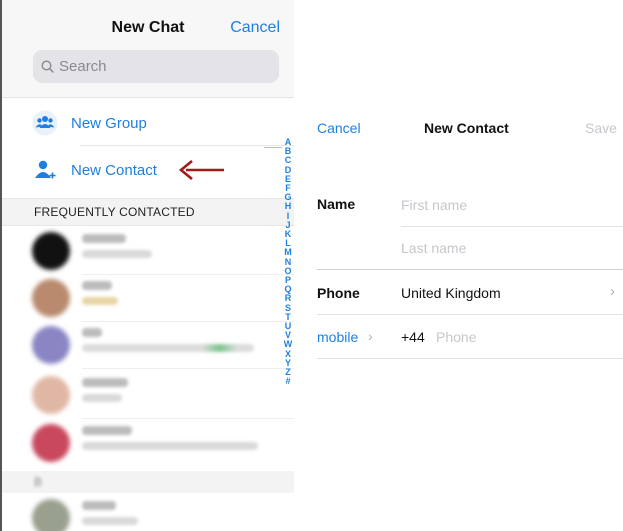 This screenshot has height=531, width=623. Describe the element at coordinates (413, 337) in the screenshot. I see `country-code: +44` at that location.